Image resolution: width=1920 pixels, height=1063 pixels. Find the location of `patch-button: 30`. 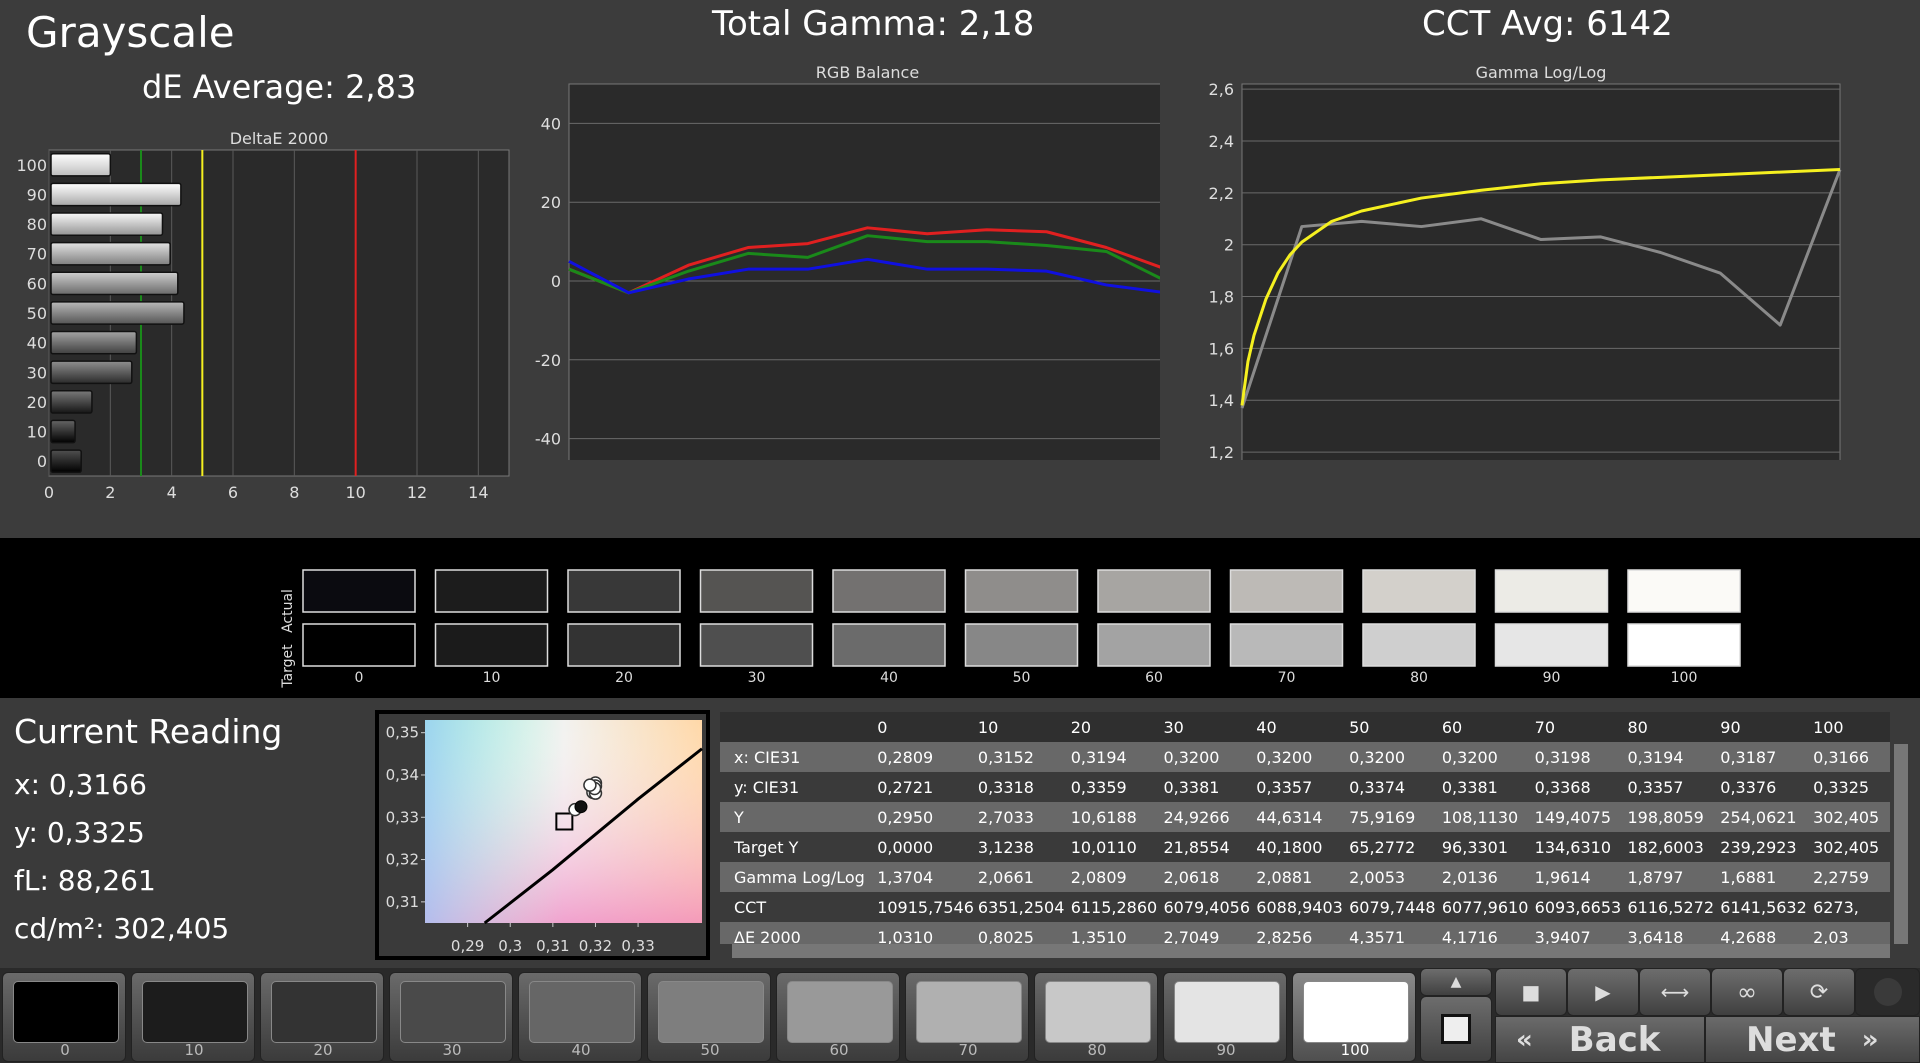

patch-button: 30 is located at coordinates (451, 1017).